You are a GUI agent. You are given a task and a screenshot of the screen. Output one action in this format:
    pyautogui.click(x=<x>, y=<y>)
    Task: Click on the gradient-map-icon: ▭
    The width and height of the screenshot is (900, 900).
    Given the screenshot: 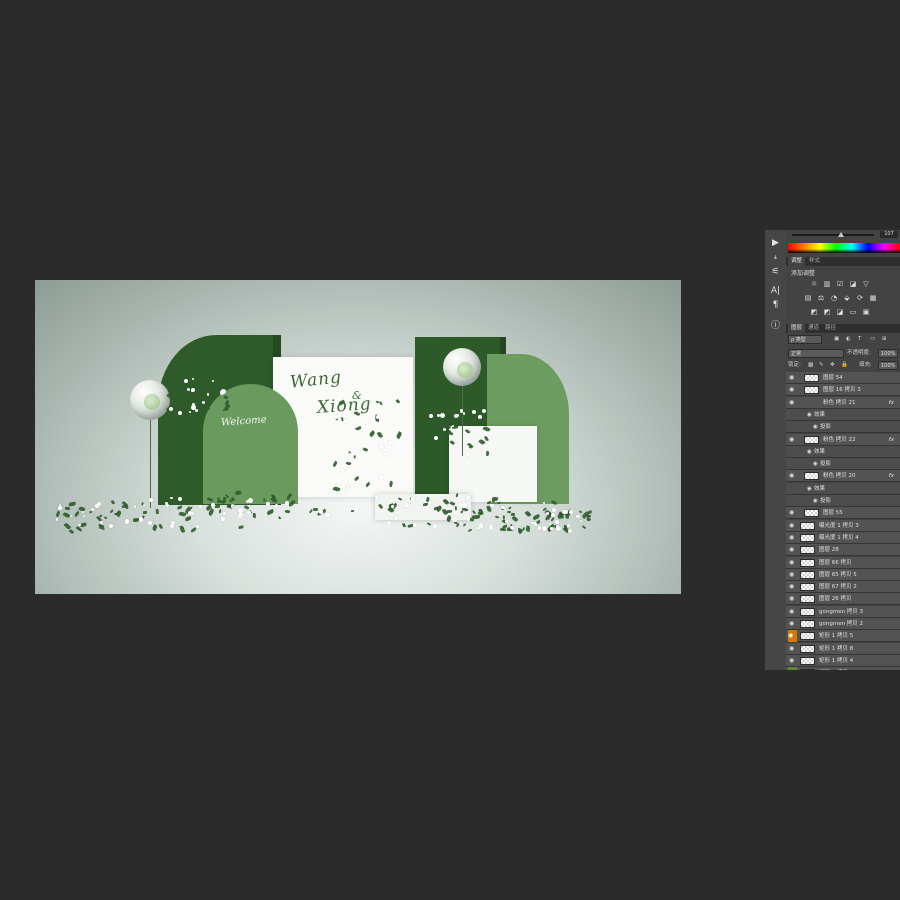 What is the action you would take?
    pyautogui.click(x=853, y=312)
    